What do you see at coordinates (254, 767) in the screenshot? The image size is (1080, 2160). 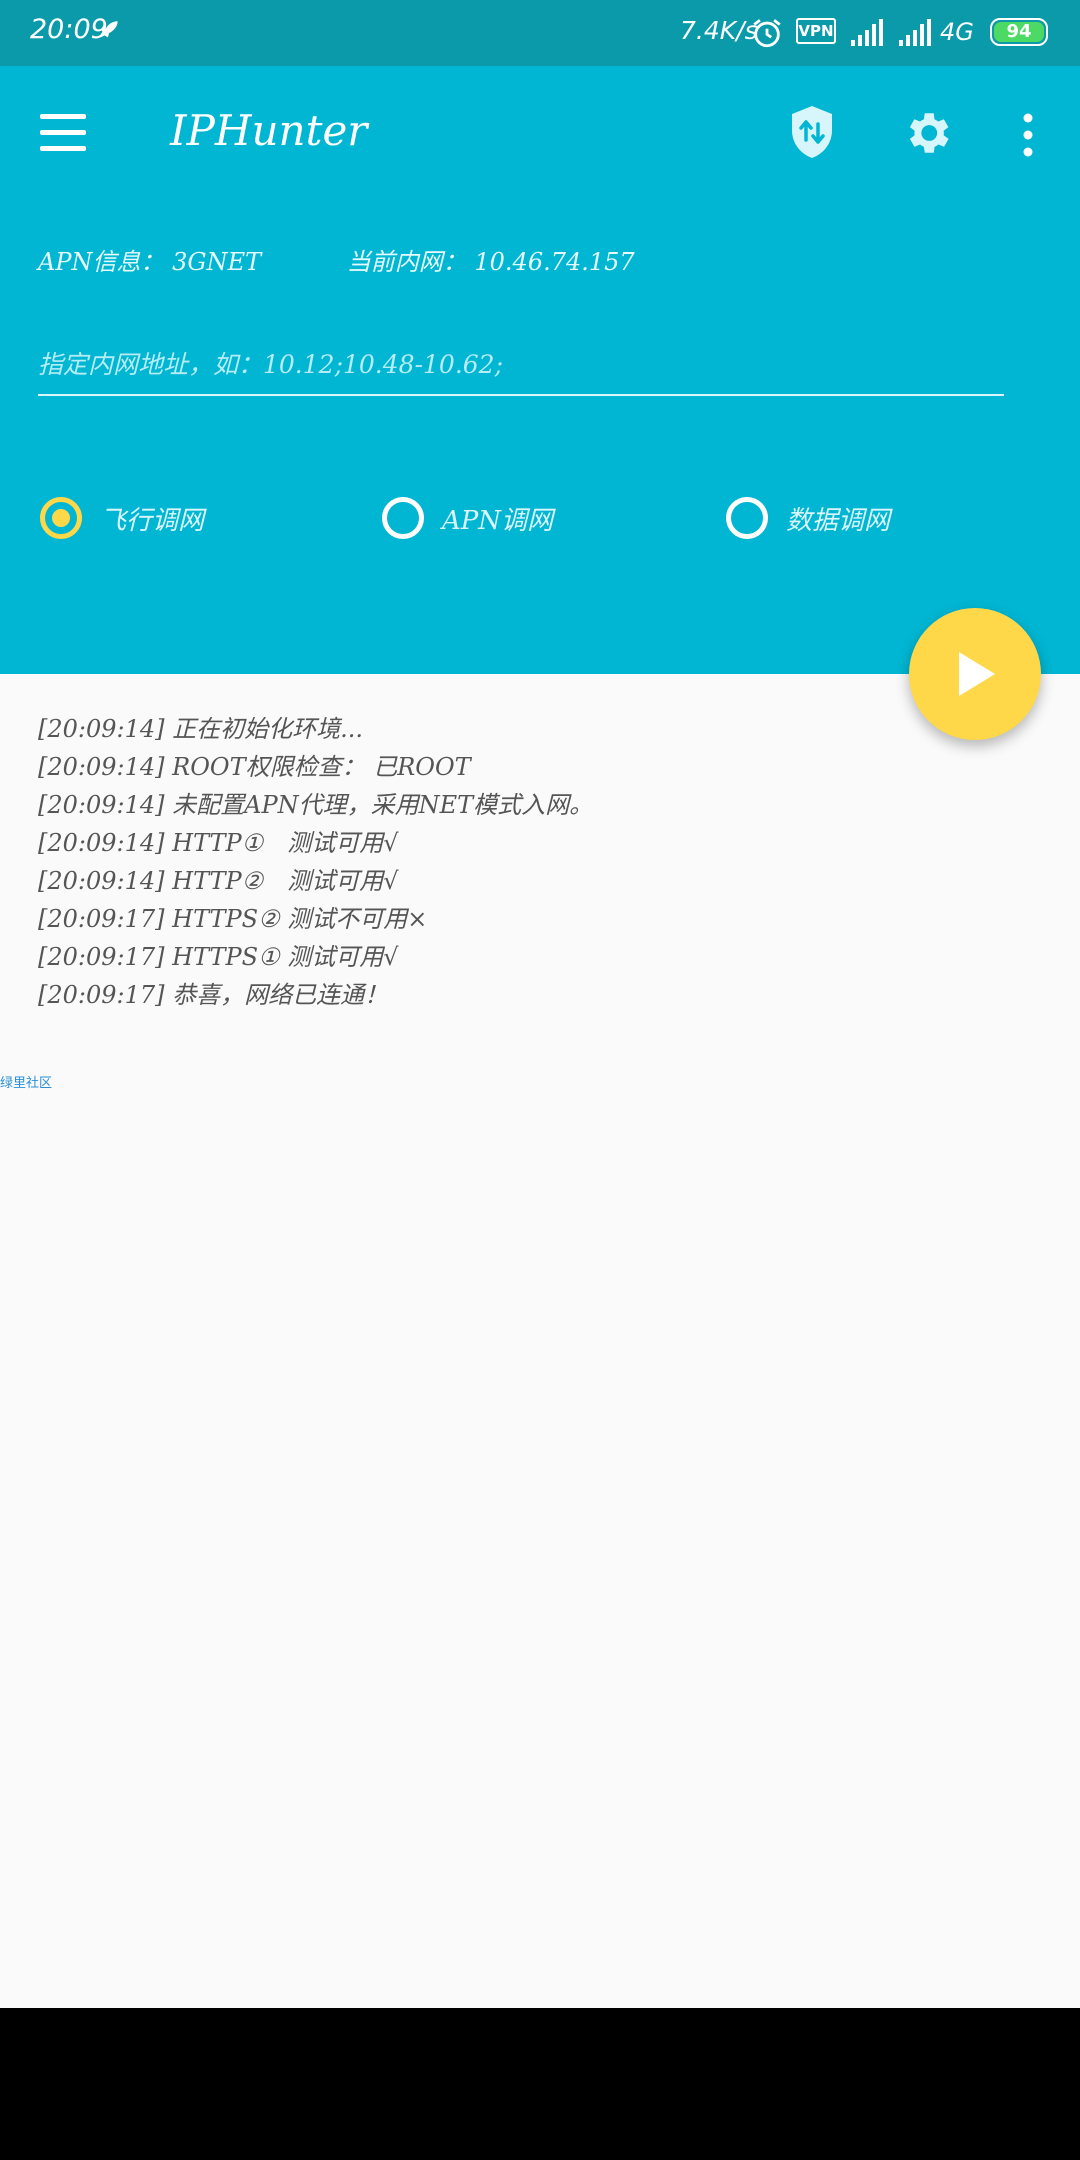 I see `log-line: [20:09:14] ROOT权限检查： 已ROOT` at bounding box center [254, 767].